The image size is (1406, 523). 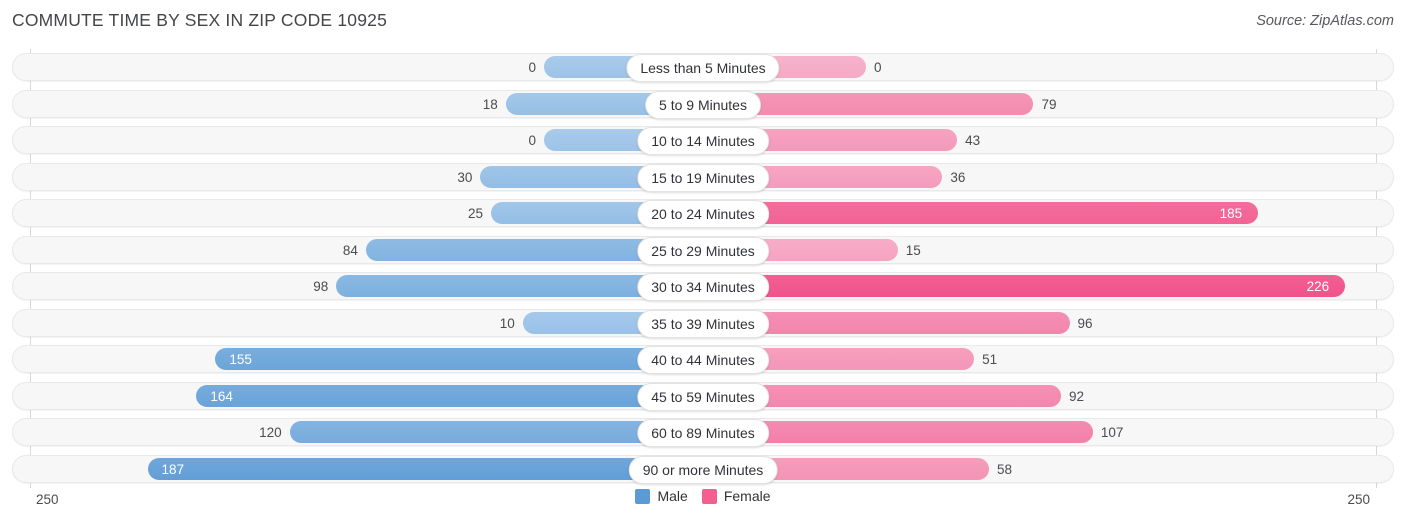 What do you see at coordinates (643, 496) in the screenshot?
I see `legend-swatch-male` at bounding box center [643, 496].